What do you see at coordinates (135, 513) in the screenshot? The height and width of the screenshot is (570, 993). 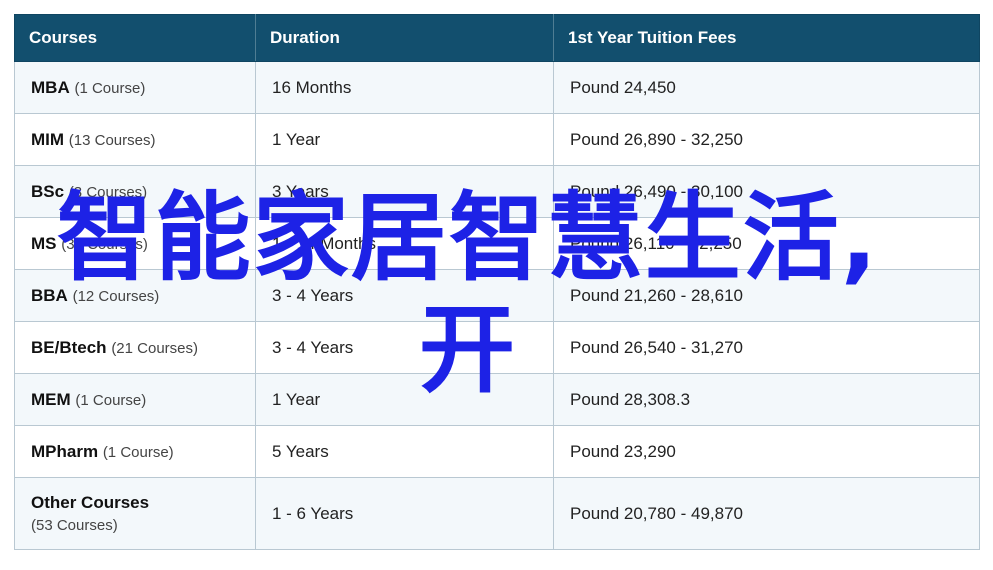 I see `course-cell: Other Courses (53 Courses)` at bounding box center [135, 513].